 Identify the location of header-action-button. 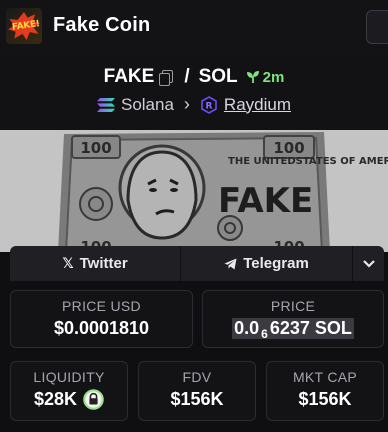
(377, 27).